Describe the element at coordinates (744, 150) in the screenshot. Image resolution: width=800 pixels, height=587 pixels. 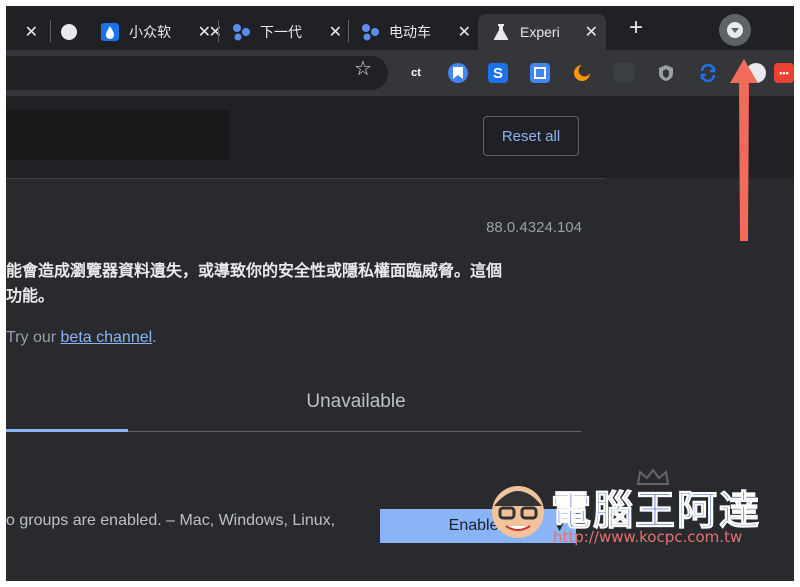
I see `annotation-arrow` at that location.